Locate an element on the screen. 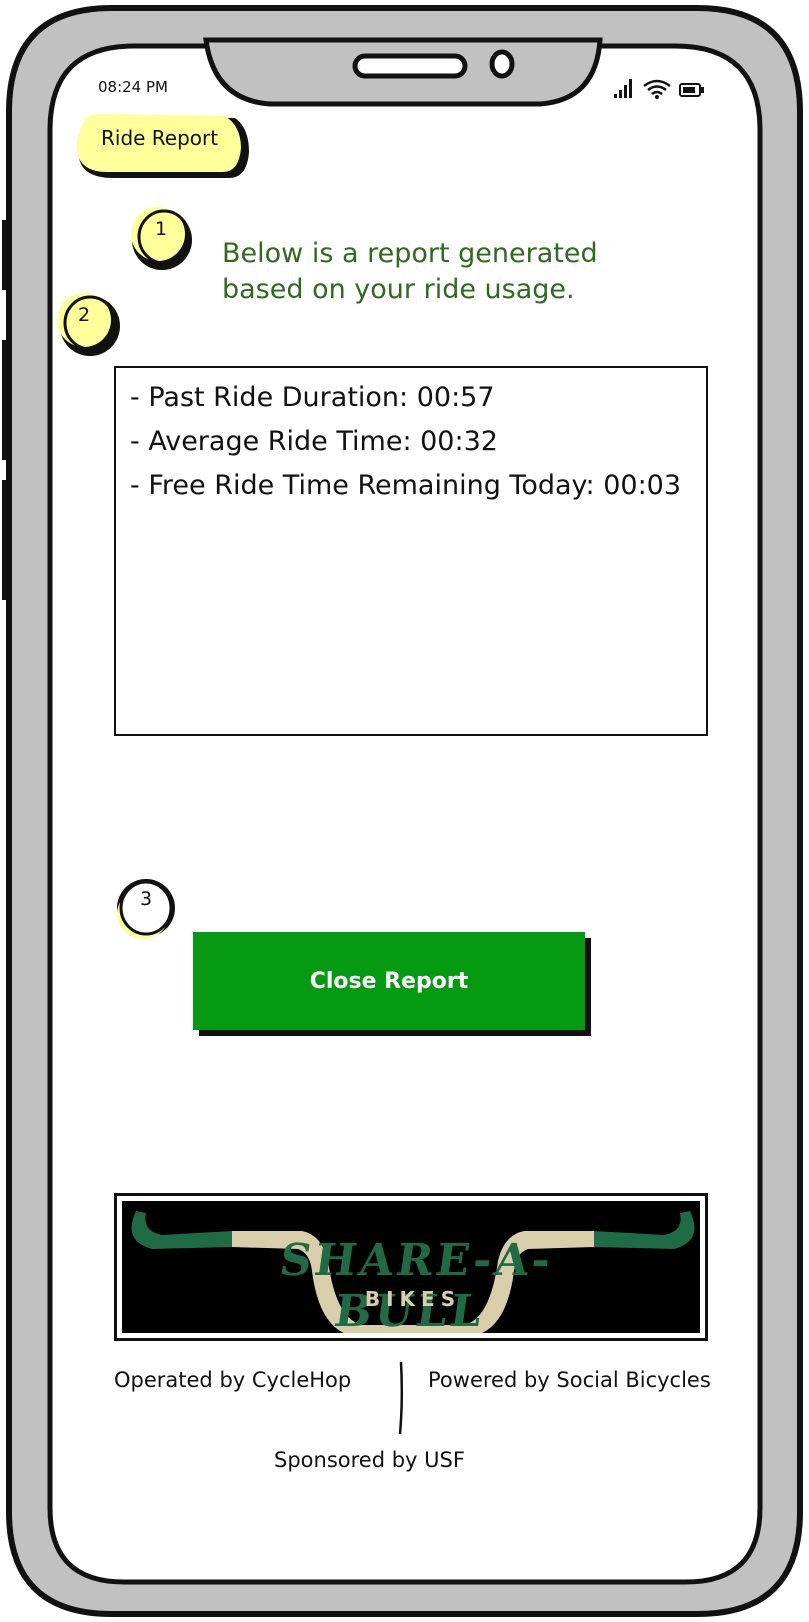 This screenshot has width=809, height=1622. callout-2: 2 is located at coordinates (87, 325).